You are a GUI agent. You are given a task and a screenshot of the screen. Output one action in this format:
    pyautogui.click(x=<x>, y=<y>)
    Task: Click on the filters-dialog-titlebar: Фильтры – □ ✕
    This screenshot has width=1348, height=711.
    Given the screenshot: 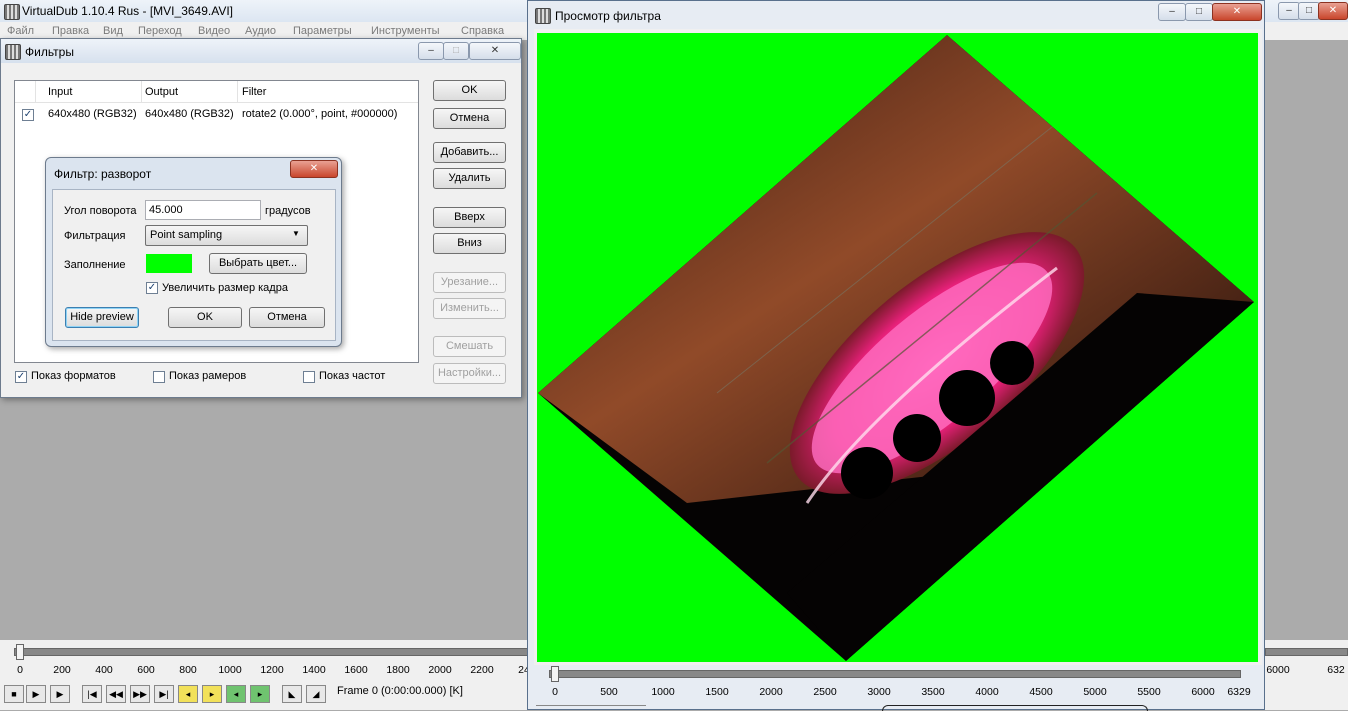 What is the action you would take?
    pyautogui.click(x=261, y=51)
    